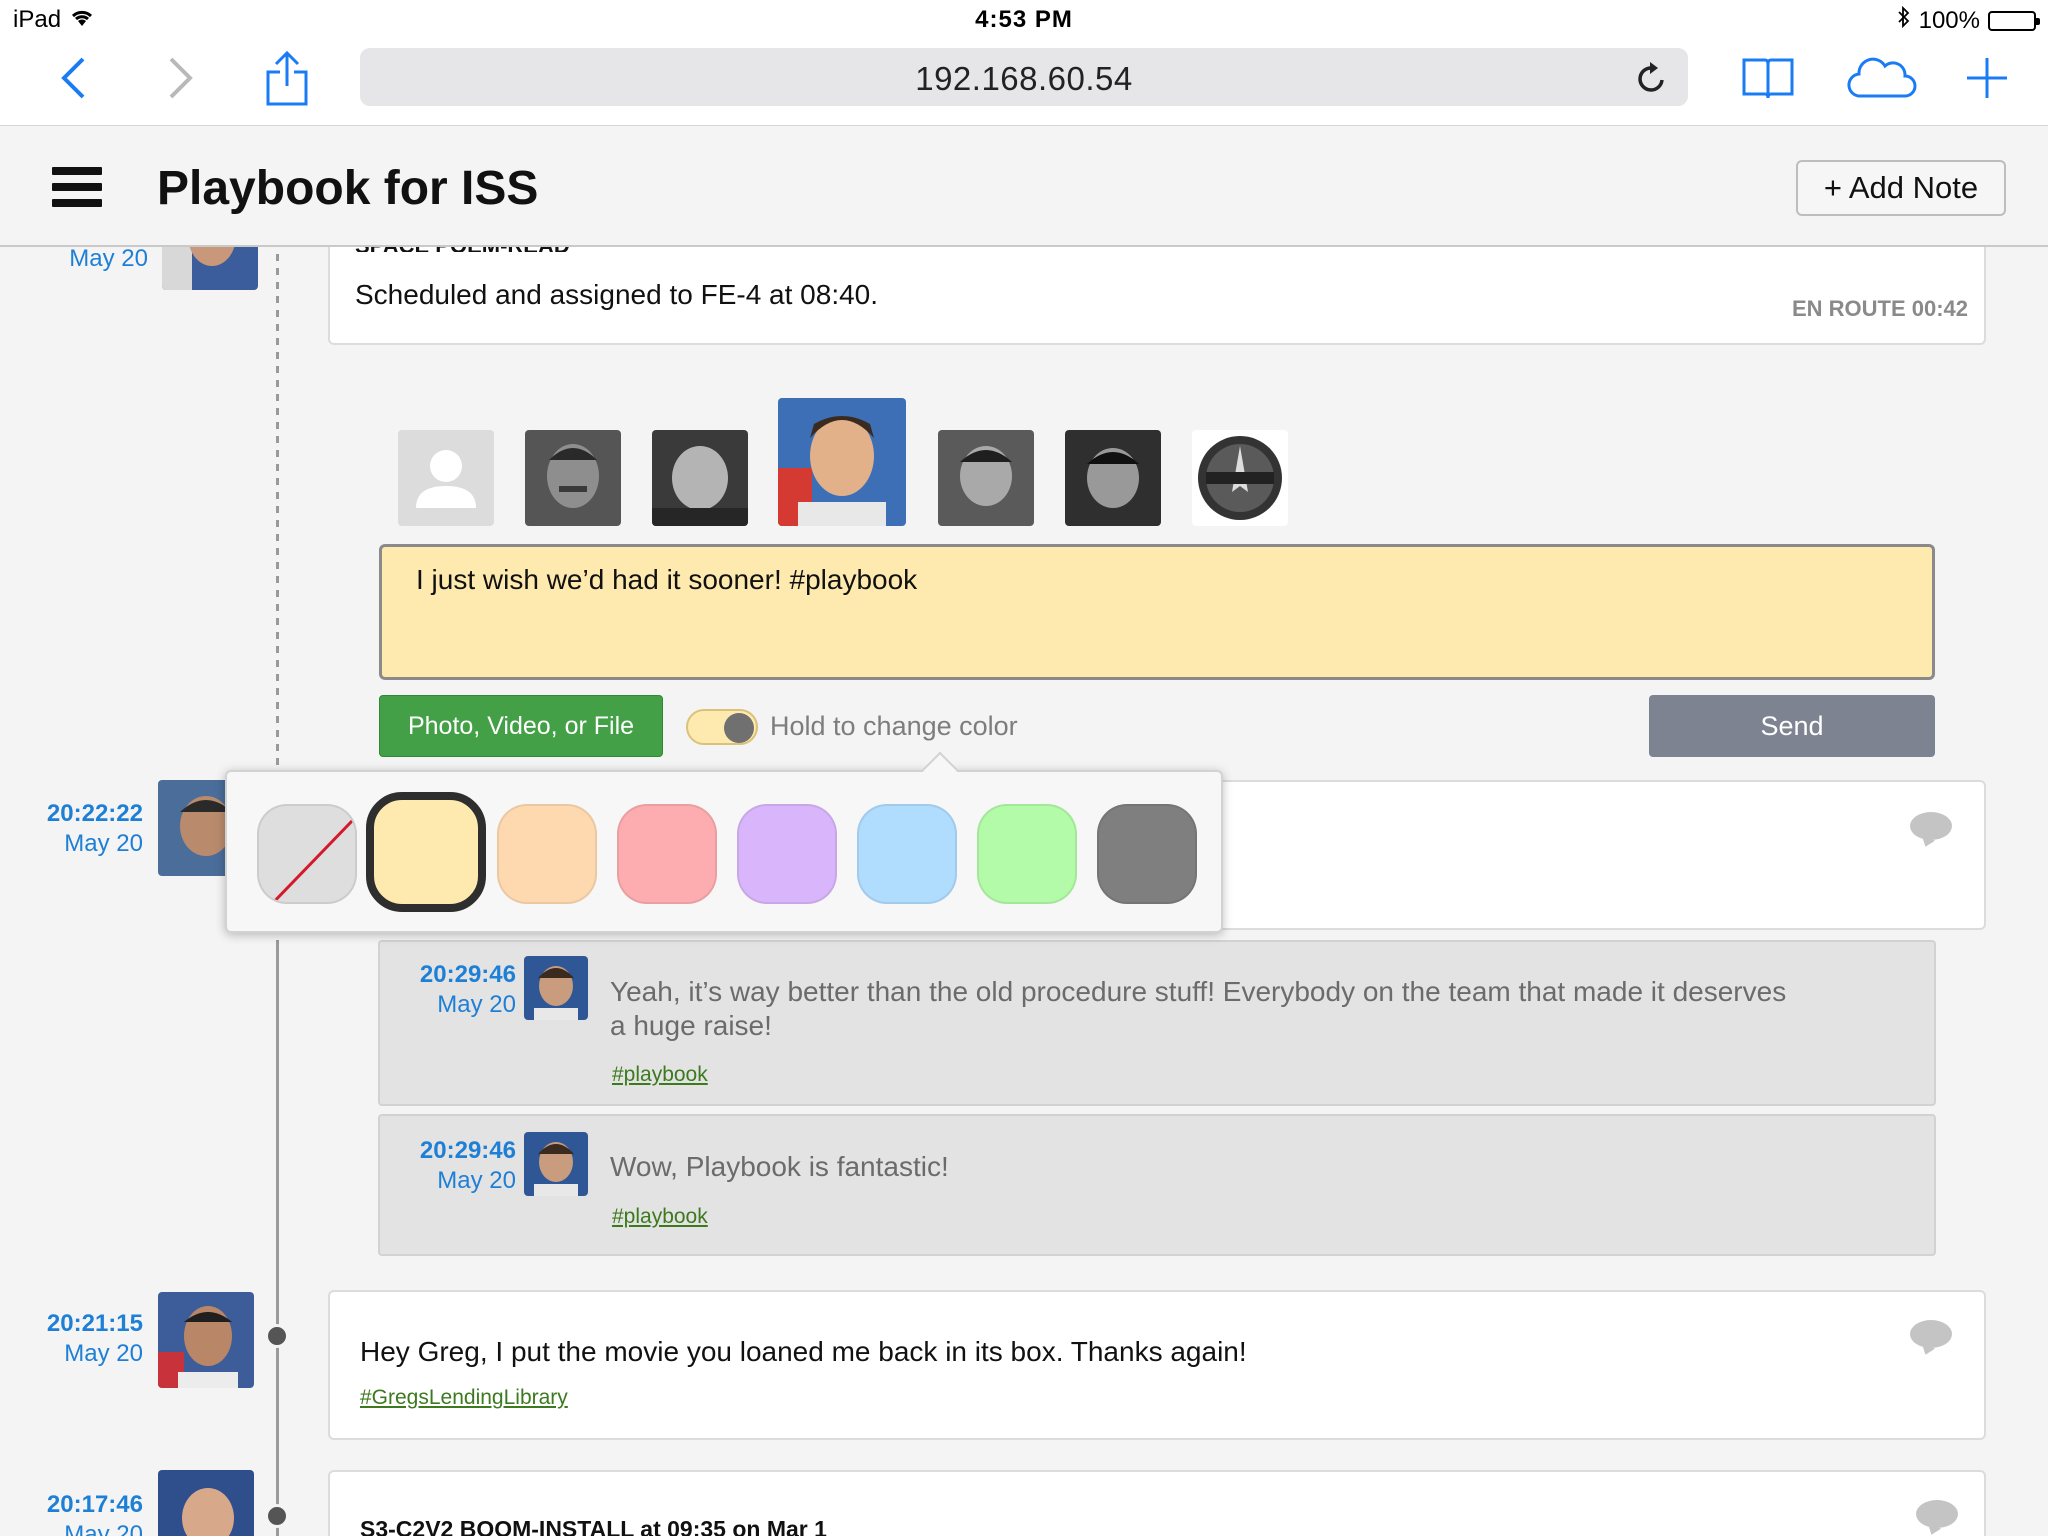  Describe the element at coordinates (617, 294) in the screenshot. I see `task-text: Scheduled and assigned to FE-4 at 08:40.` at that location.